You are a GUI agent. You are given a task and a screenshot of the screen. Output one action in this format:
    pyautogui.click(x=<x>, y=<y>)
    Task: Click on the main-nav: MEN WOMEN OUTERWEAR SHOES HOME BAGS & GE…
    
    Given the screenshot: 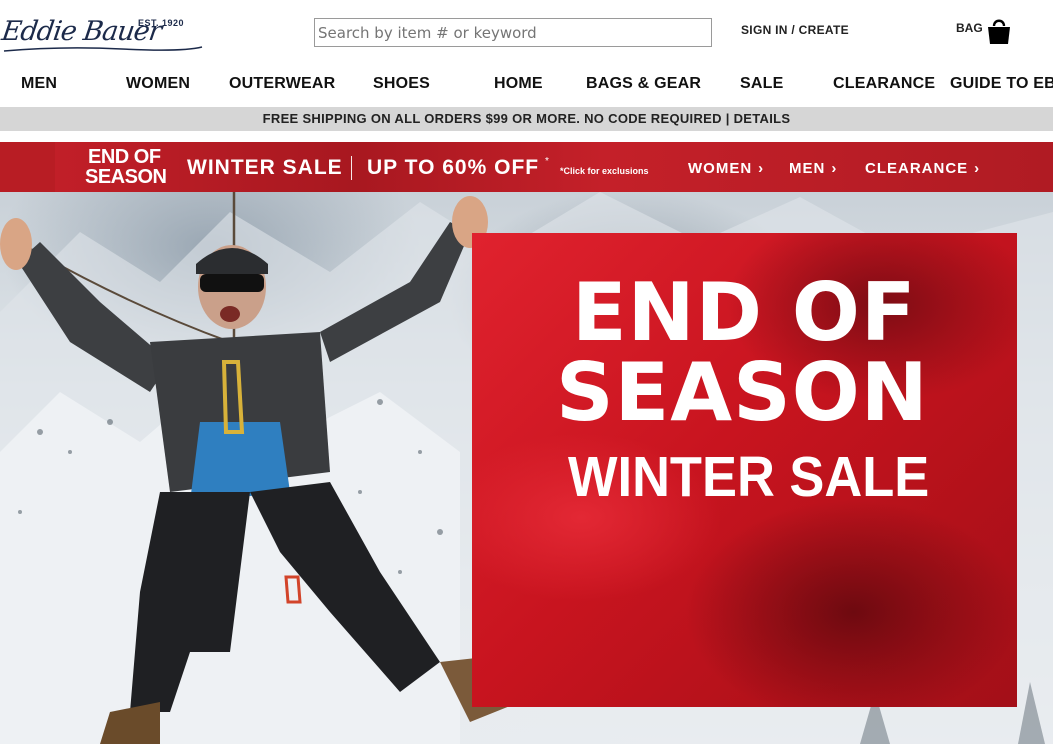 What is the action you would take?
    pyautogui.click(x=526, y=85)
    